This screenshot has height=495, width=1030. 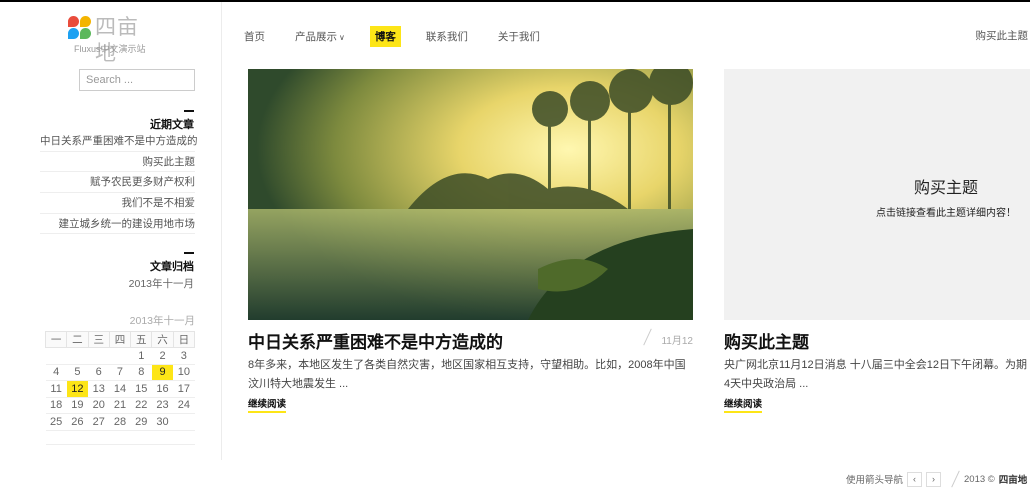 I want to click on nav-item-contact: 联系我们, so click(x=447, y=36).